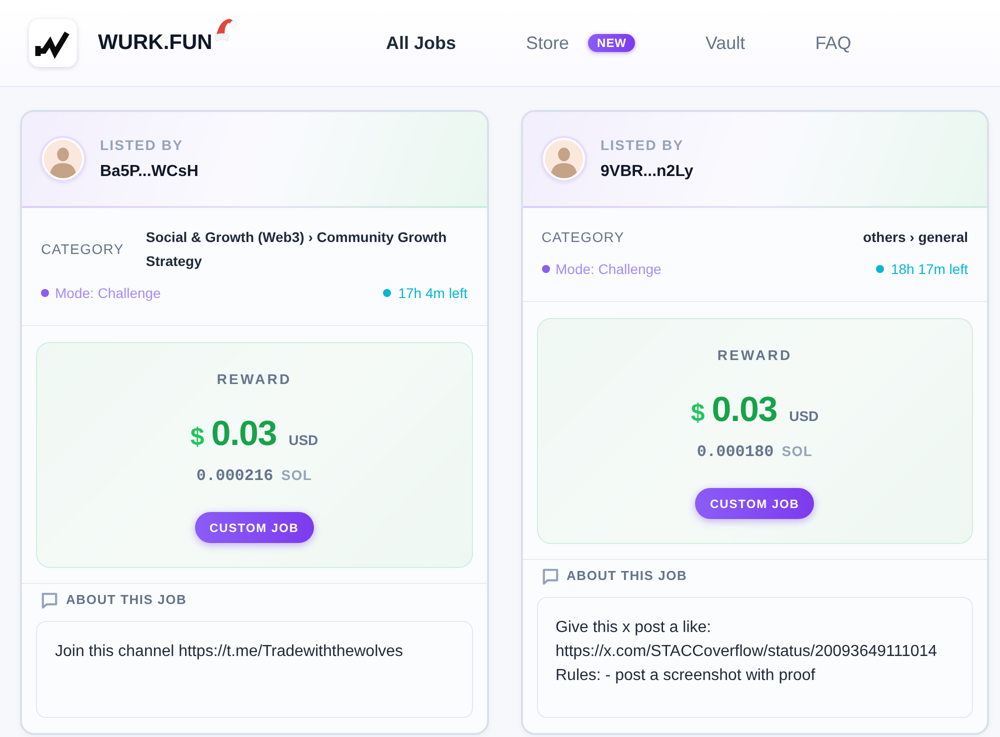 The width and height of the screenshot is (1000, 737). Describe the element at coordinates (155, 43) in the screenshot. I see `brand-name: WURK.FUN` at that location.